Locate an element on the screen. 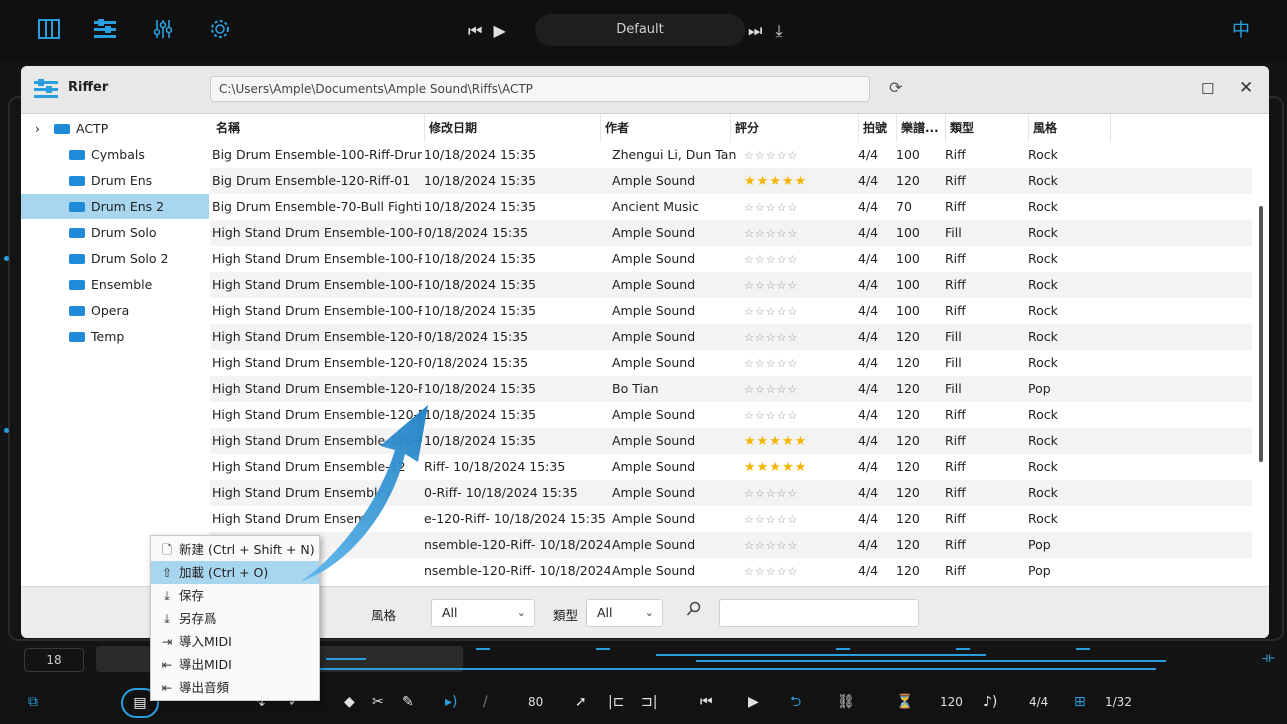 The width and height of the screenshot is (1287, 724). tree-item-temp: Temp is located at coordinates (115, 336).